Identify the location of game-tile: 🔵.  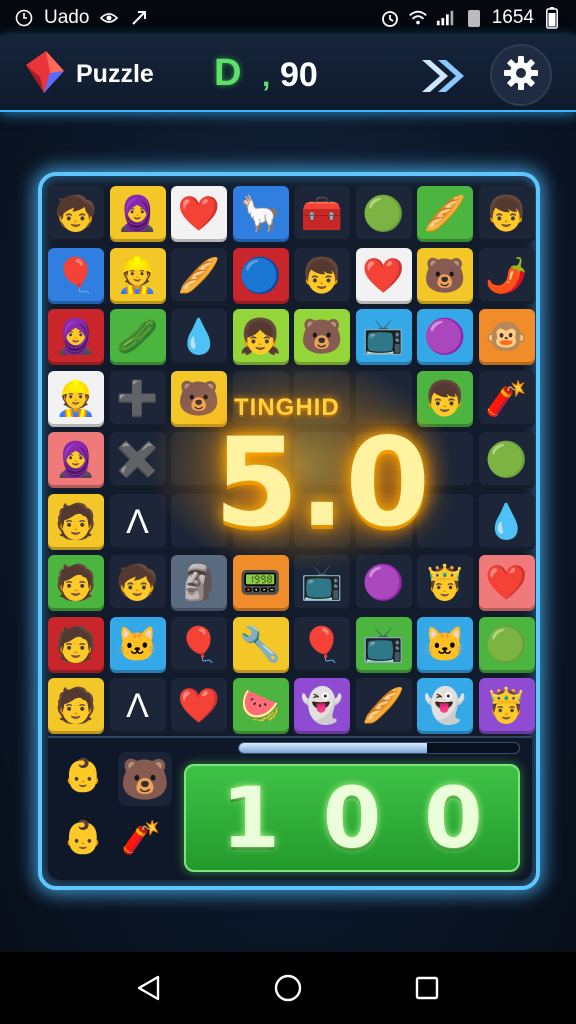
(260, 275).